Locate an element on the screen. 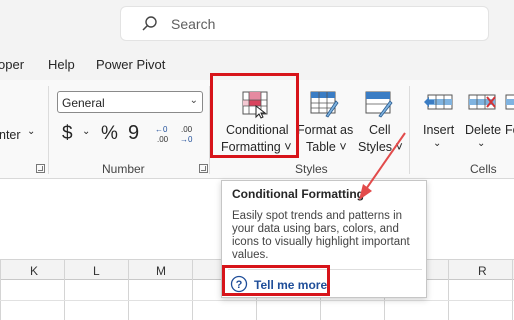 The image size is (514, 320). tooltip-title: Conditional Formatting is located at coordinates (298, 194).